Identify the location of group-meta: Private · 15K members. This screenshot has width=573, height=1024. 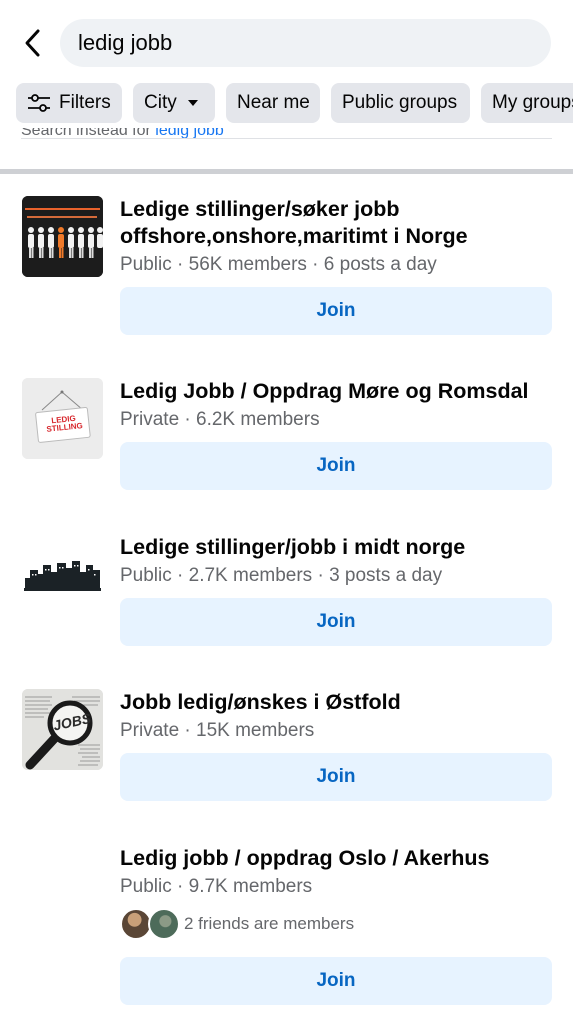
(217, 730).